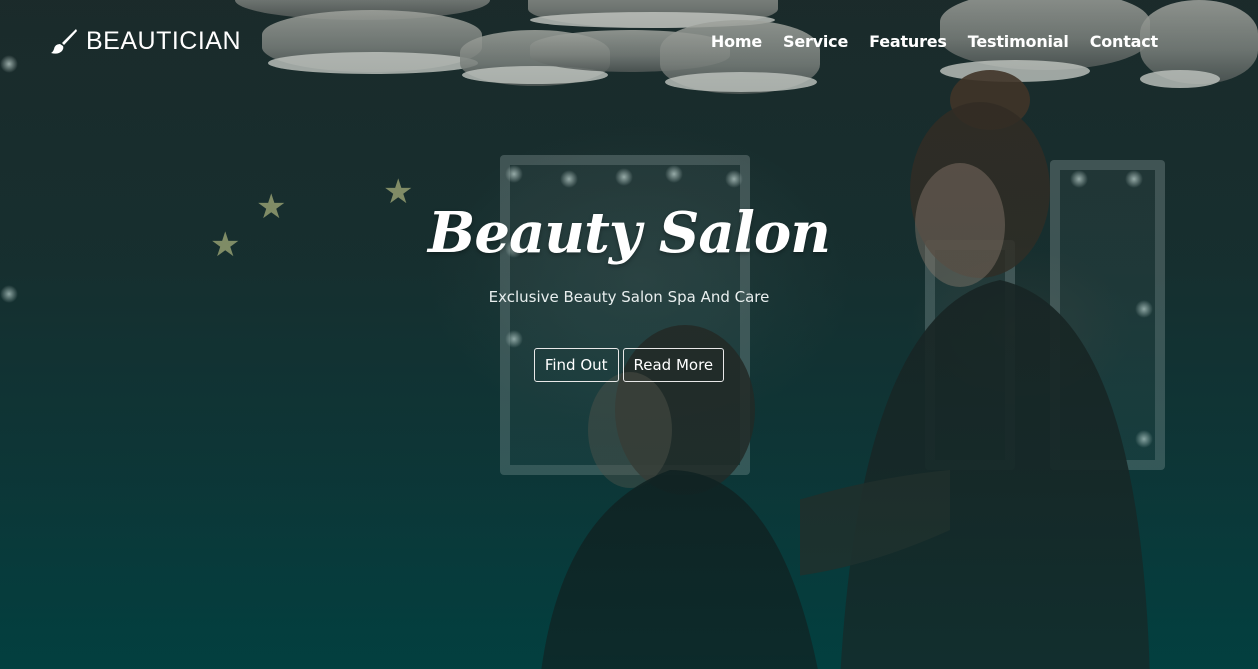 The height and width of the screenshot is (669, 1258). Describe the element at coordinates (576, 365) in the screenshot. I see `find-out-button: Find Out` at that location.